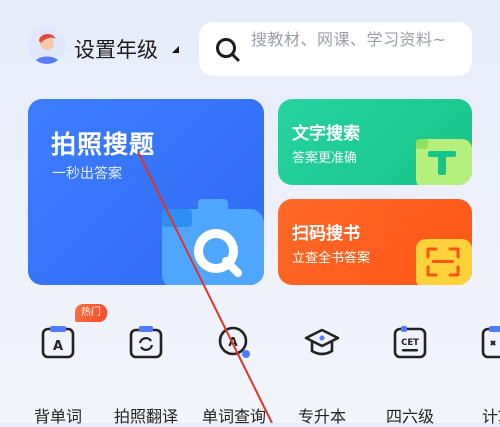 The height and width of the screenshot is (427, 500). I want to click on photo-translate-icon, so click(146, 342).